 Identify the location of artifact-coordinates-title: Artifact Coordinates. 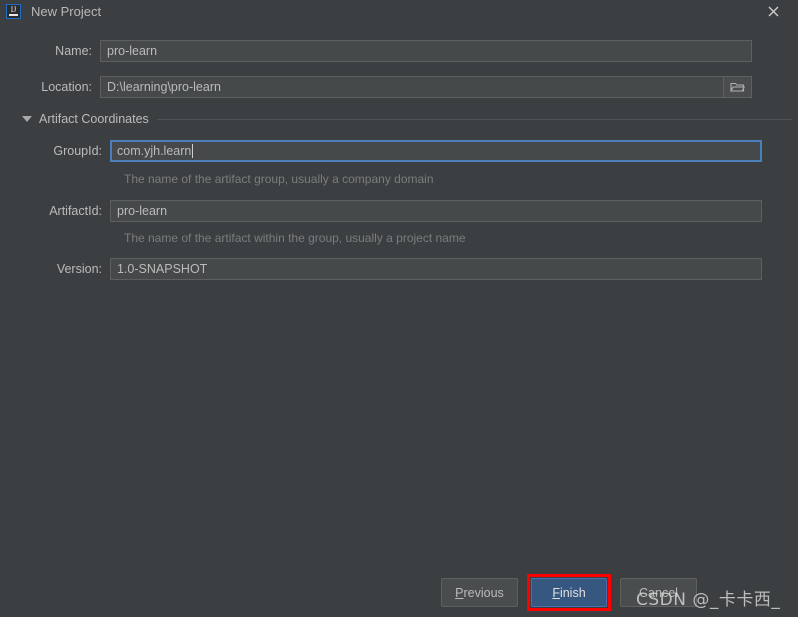
(94, 119).